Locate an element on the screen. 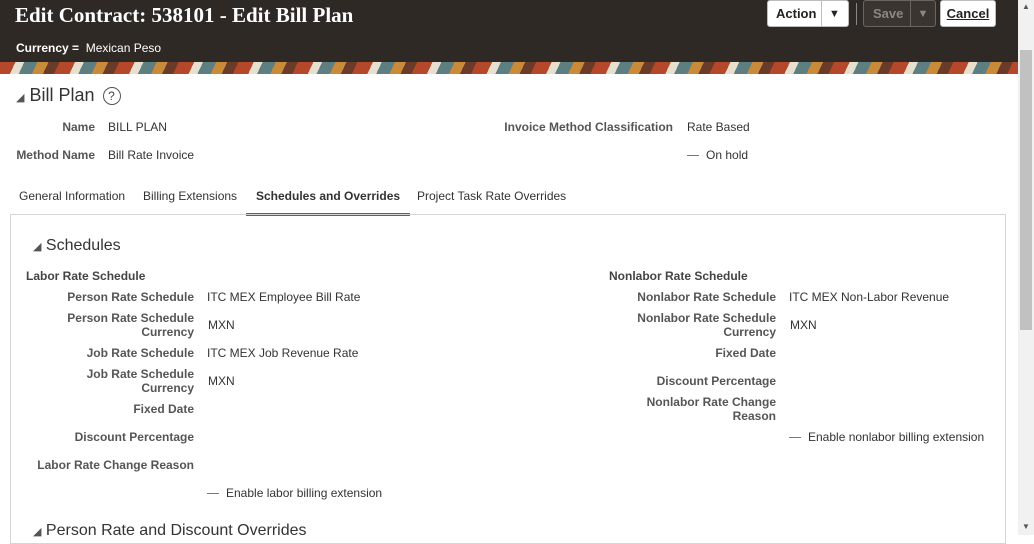 The image size is (1034, 544). person-rate-currency-value: MXN is located at coordinates (221, 325).